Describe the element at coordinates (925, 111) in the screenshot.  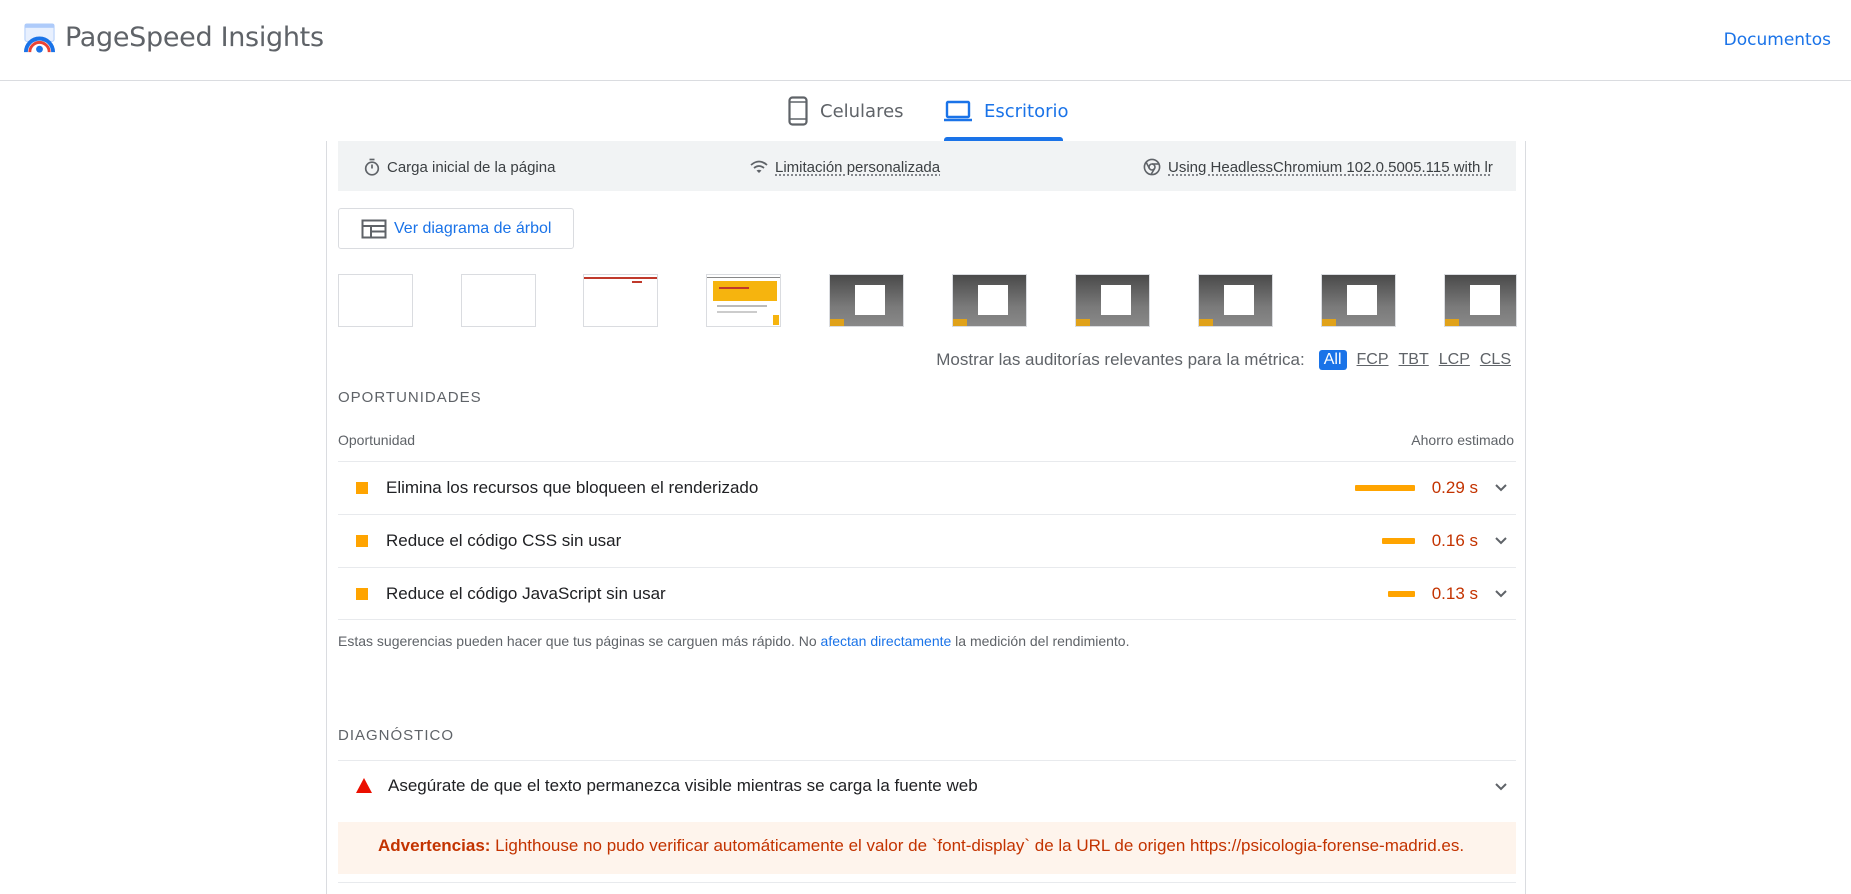
I see `device-tabs: Celulares Escritorio` at that location.